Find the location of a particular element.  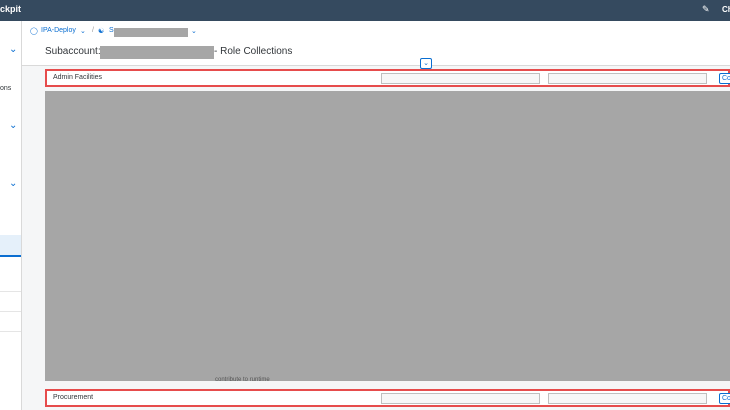

partially-hidden-text: contribute to runtime is located at coordinates (242, 380).